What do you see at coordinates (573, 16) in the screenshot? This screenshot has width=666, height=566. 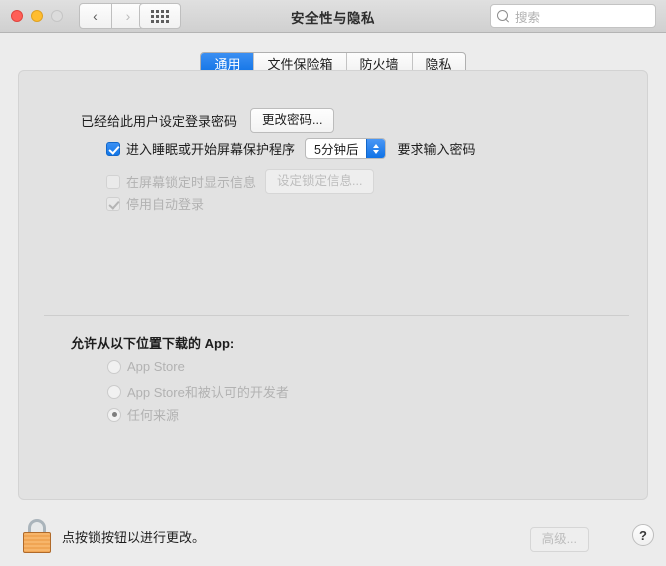 I see `search-field: 搜索` at bounding box center [573, 16].